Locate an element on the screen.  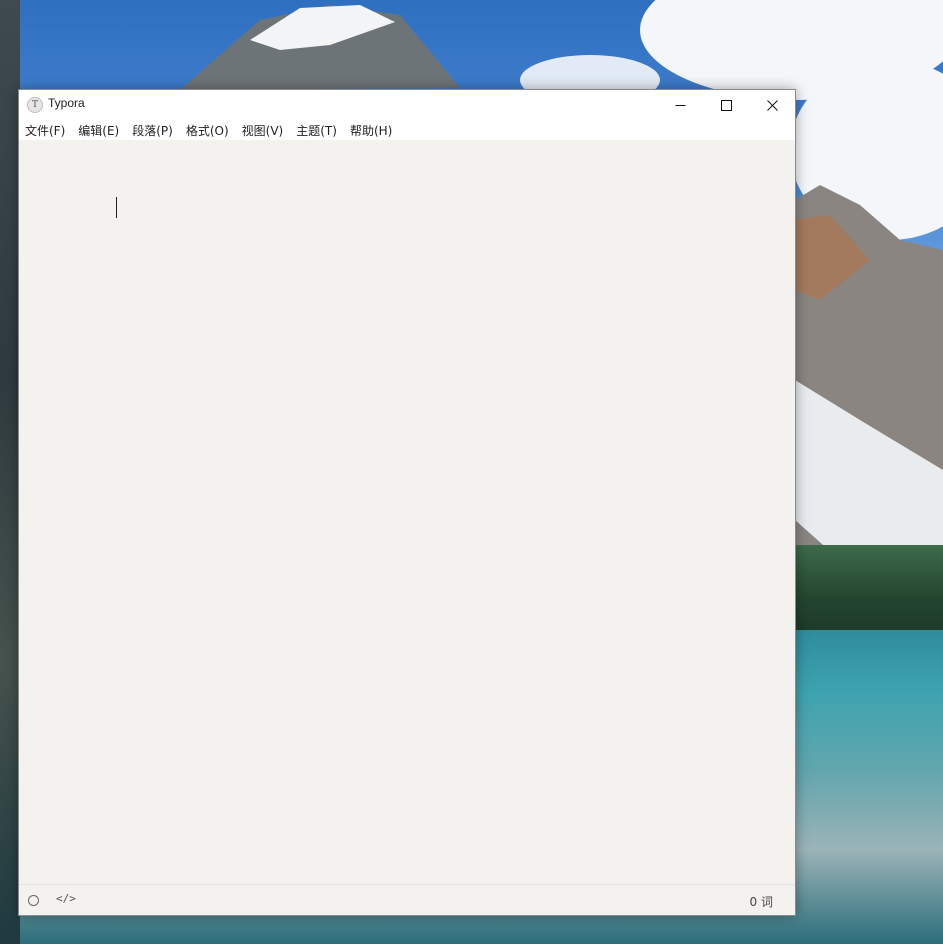
outline-toggle-icon is located at coordinates (33, 900).